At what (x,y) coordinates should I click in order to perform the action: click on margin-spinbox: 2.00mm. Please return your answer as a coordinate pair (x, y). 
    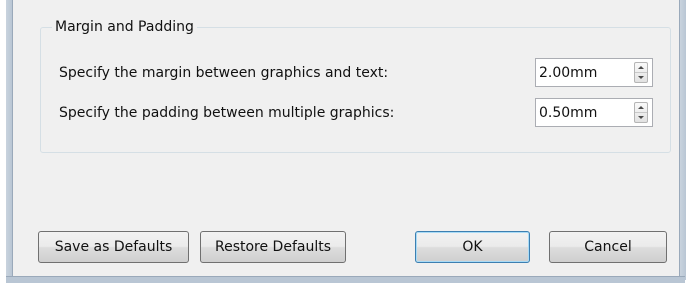
    Looking at the image, I should click on (594, 72).